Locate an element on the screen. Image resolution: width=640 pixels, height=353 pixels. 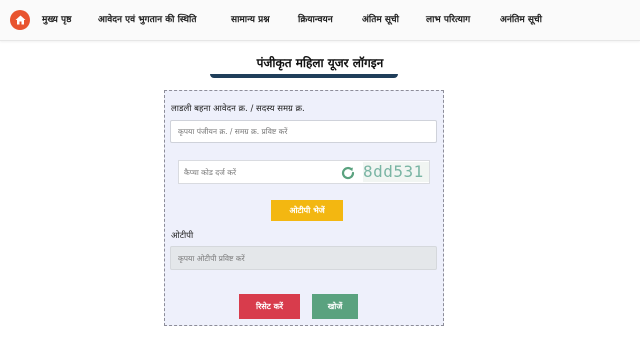
send-otp-button: ओटीपी भेजें is located at coordinates (307, 210).